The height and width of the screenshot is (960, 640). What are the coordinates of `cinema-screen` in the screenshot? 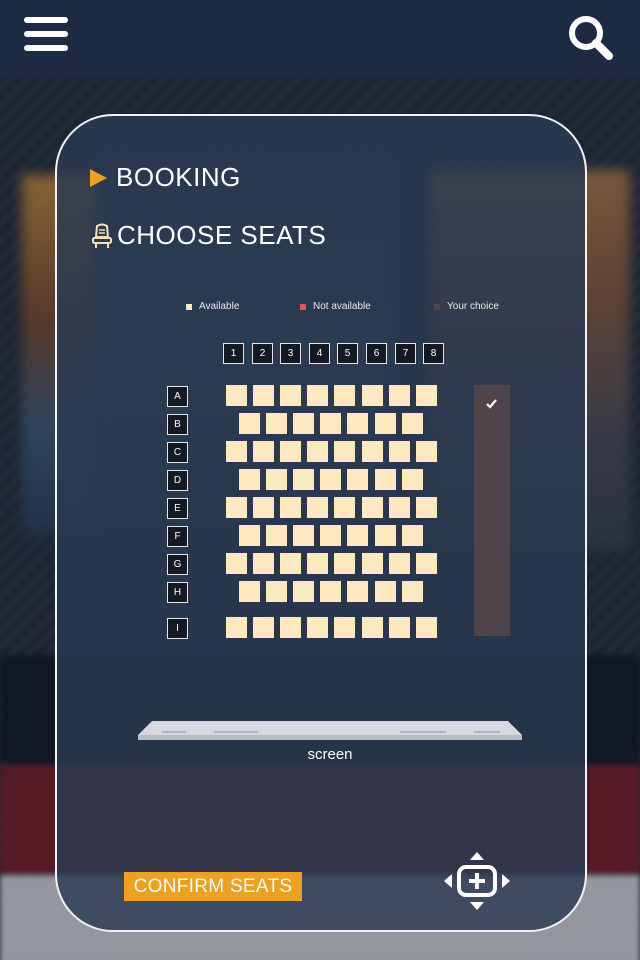 It's located at (330, 730).